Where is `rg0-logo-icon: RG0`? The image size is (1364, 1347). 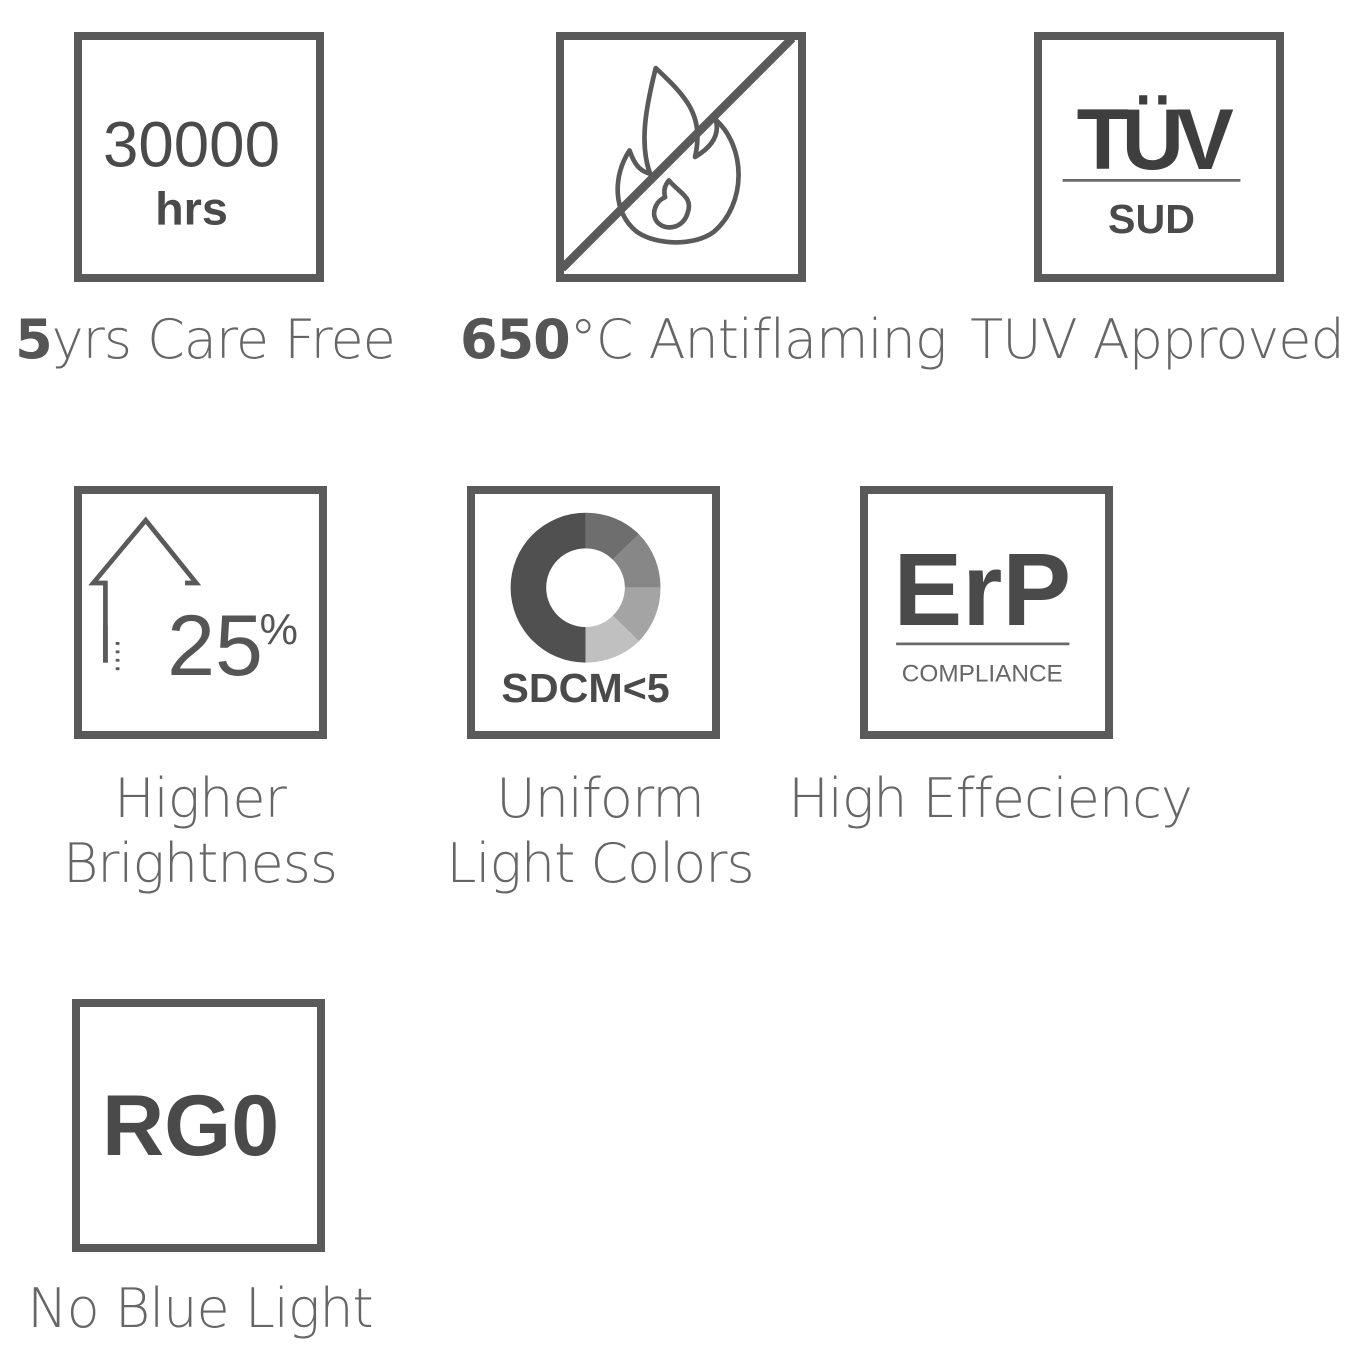 rg0-logo-icon: RG0 is located at coordinates (190, 1126).